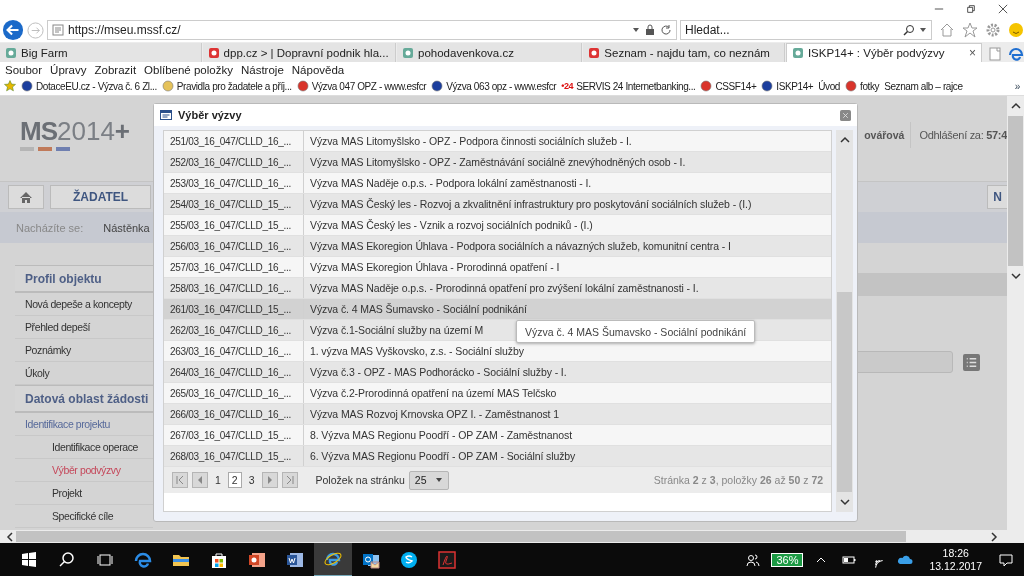 The height and width of the screenshot is (576, 1024). What do you see at coordinates (490, 52) in the screenshot?
I see `browser-tab: pohodavenkova.cz` at bounding box center [490, 52].